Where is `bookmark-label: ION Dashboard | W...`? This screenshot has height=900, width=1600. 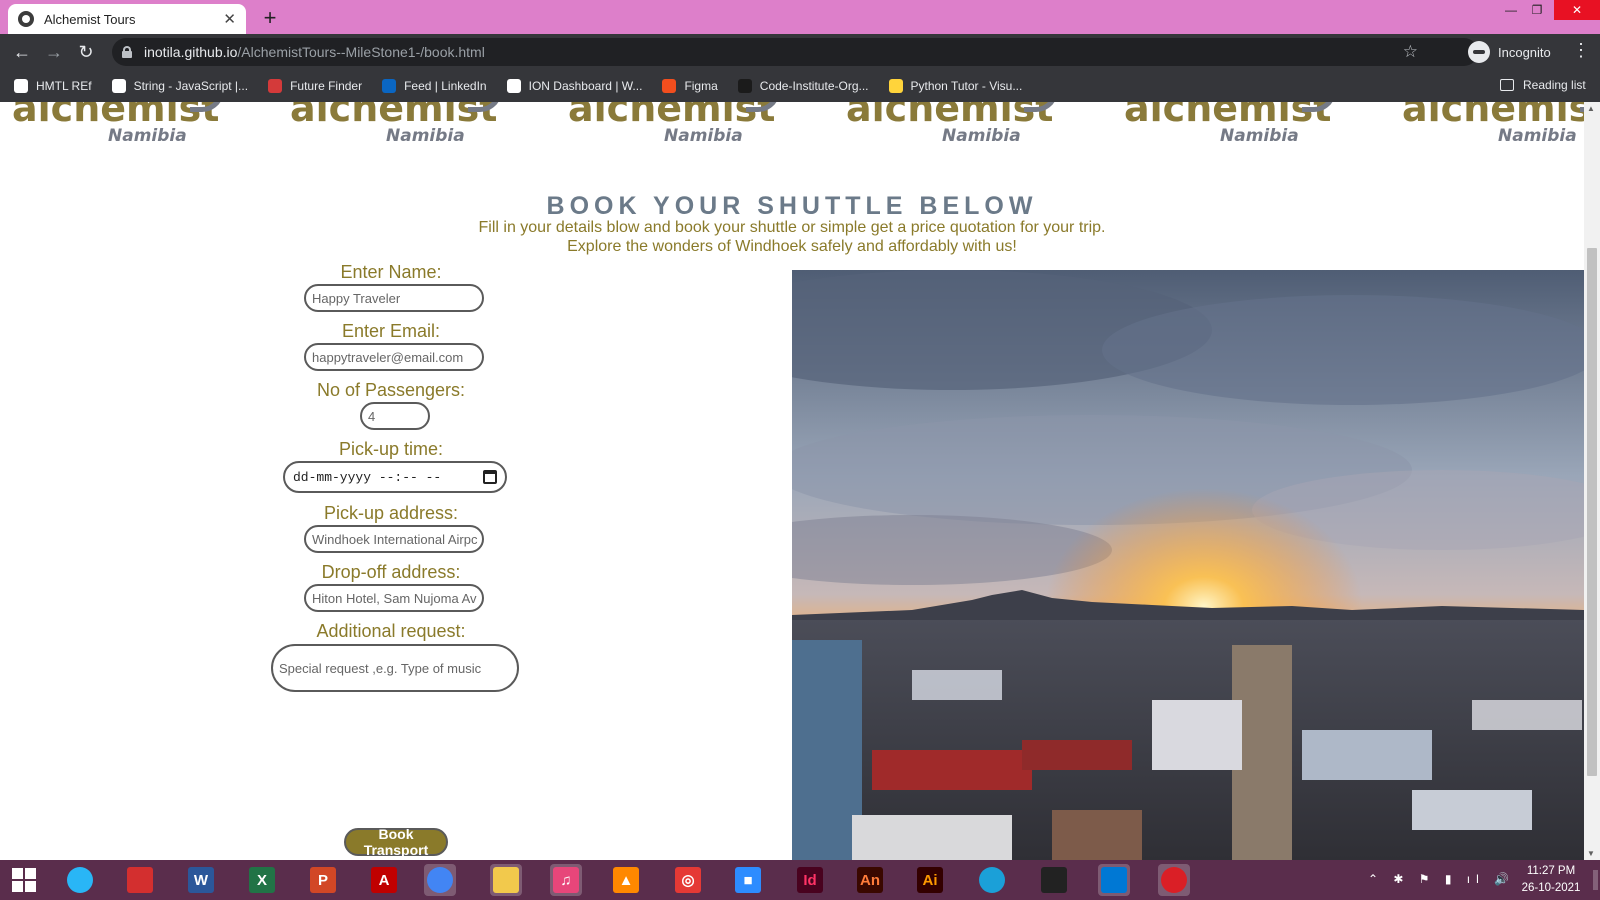 bookmark-label: ION Dashboard | W... is located at coordinates (585, 86).